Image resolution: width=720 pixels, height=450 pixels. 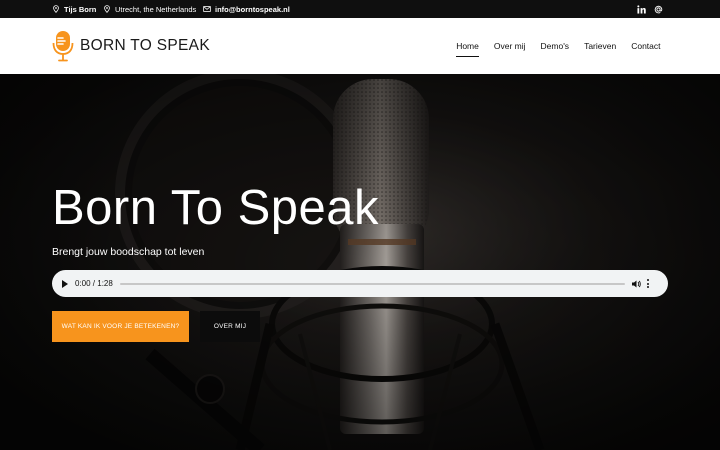 I want to click on main-nav: Home Over mij Demo's Tarieven Contact, so click(x=558, y=46).